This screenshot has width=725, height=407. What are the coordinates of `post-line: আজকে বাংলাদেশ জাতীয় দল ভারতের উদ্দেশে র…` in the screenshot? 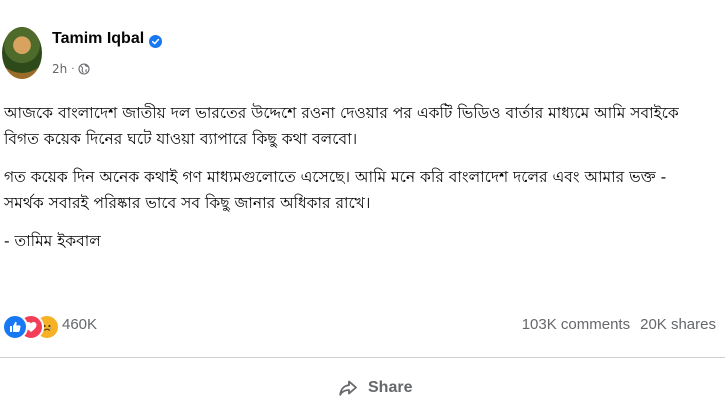 It's located at (341, 113).